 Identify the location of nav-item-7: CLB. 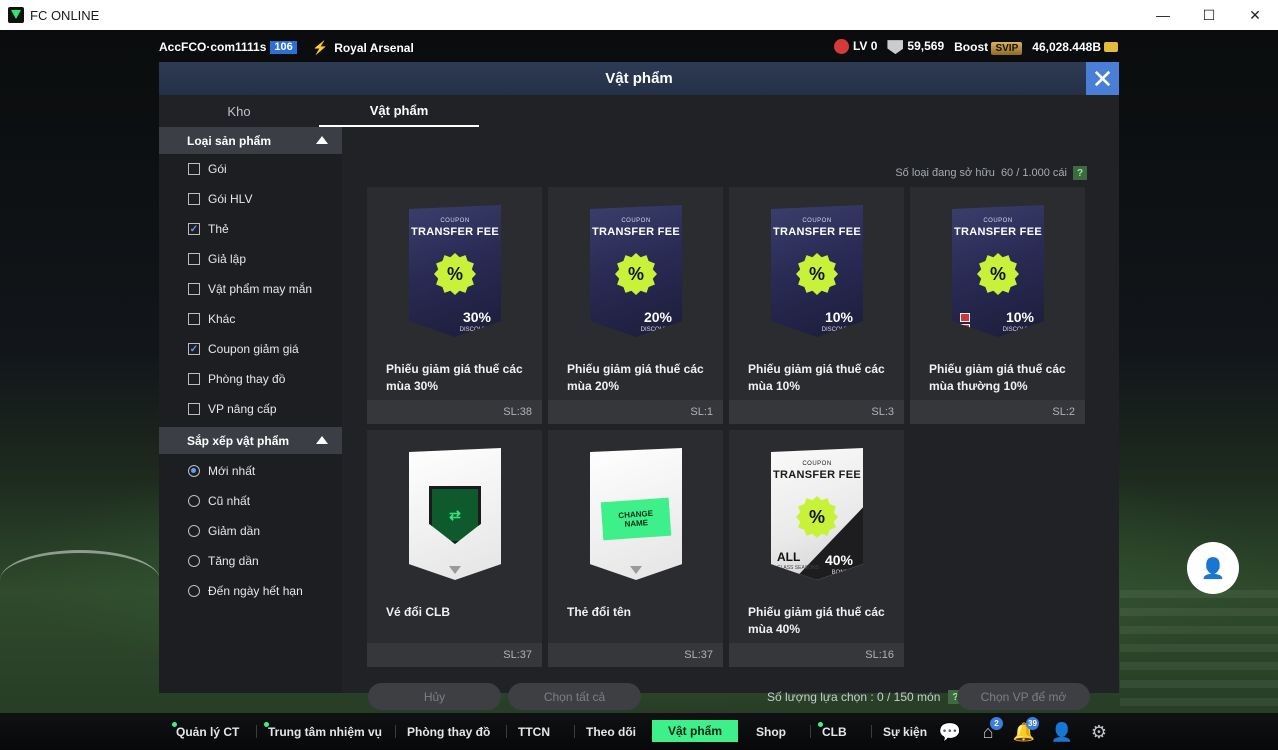
(832, 731).